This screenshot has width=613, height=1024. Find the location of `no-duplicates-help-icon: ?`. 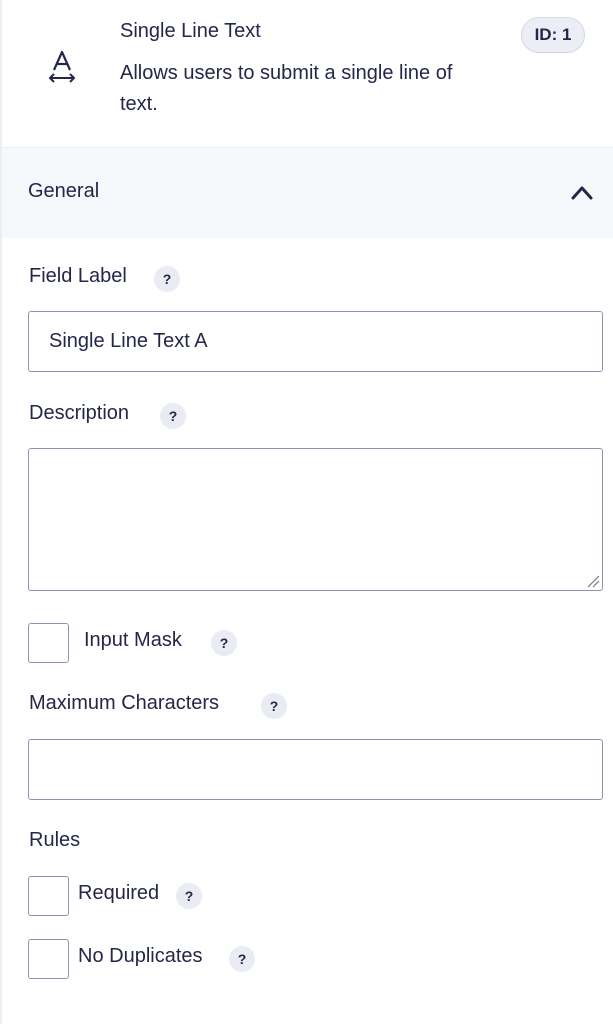

no-duplicates-help-icon: ? is located at coordinates (242, 959).